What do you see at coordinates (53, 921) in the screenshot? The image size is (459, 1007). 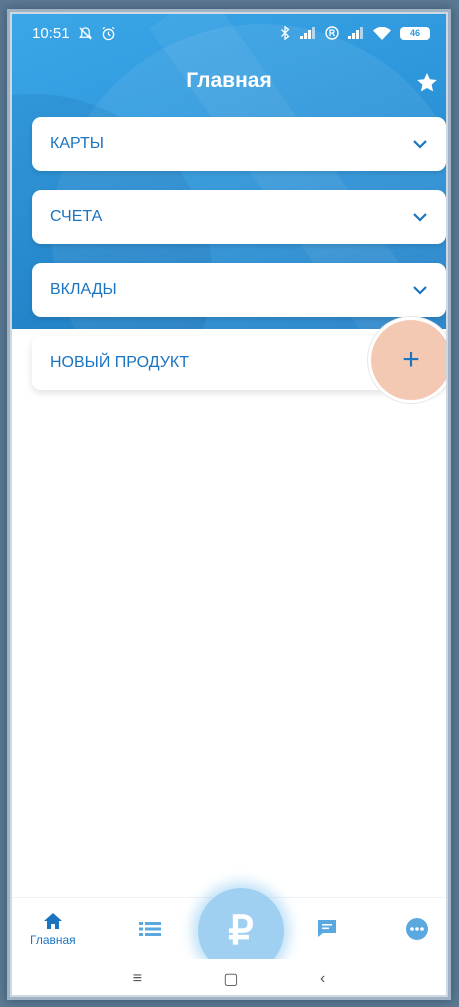 I see `home-icon` at bounding box center [53, 921].